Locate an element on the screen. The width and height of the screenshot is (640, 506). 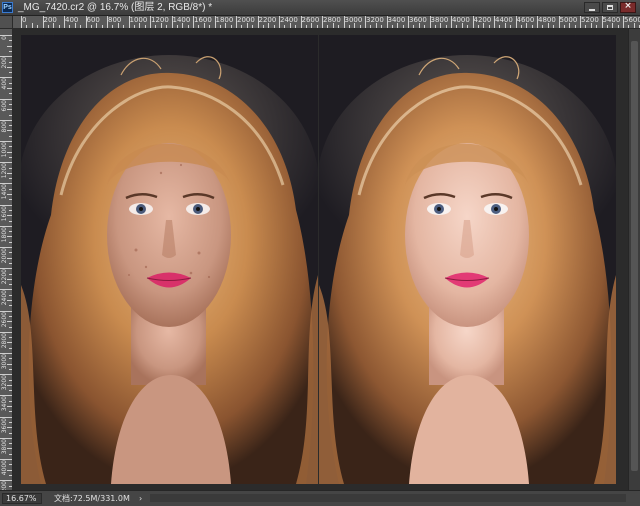
ruler-v-label: 2400 is located at coordinates (4, 298).